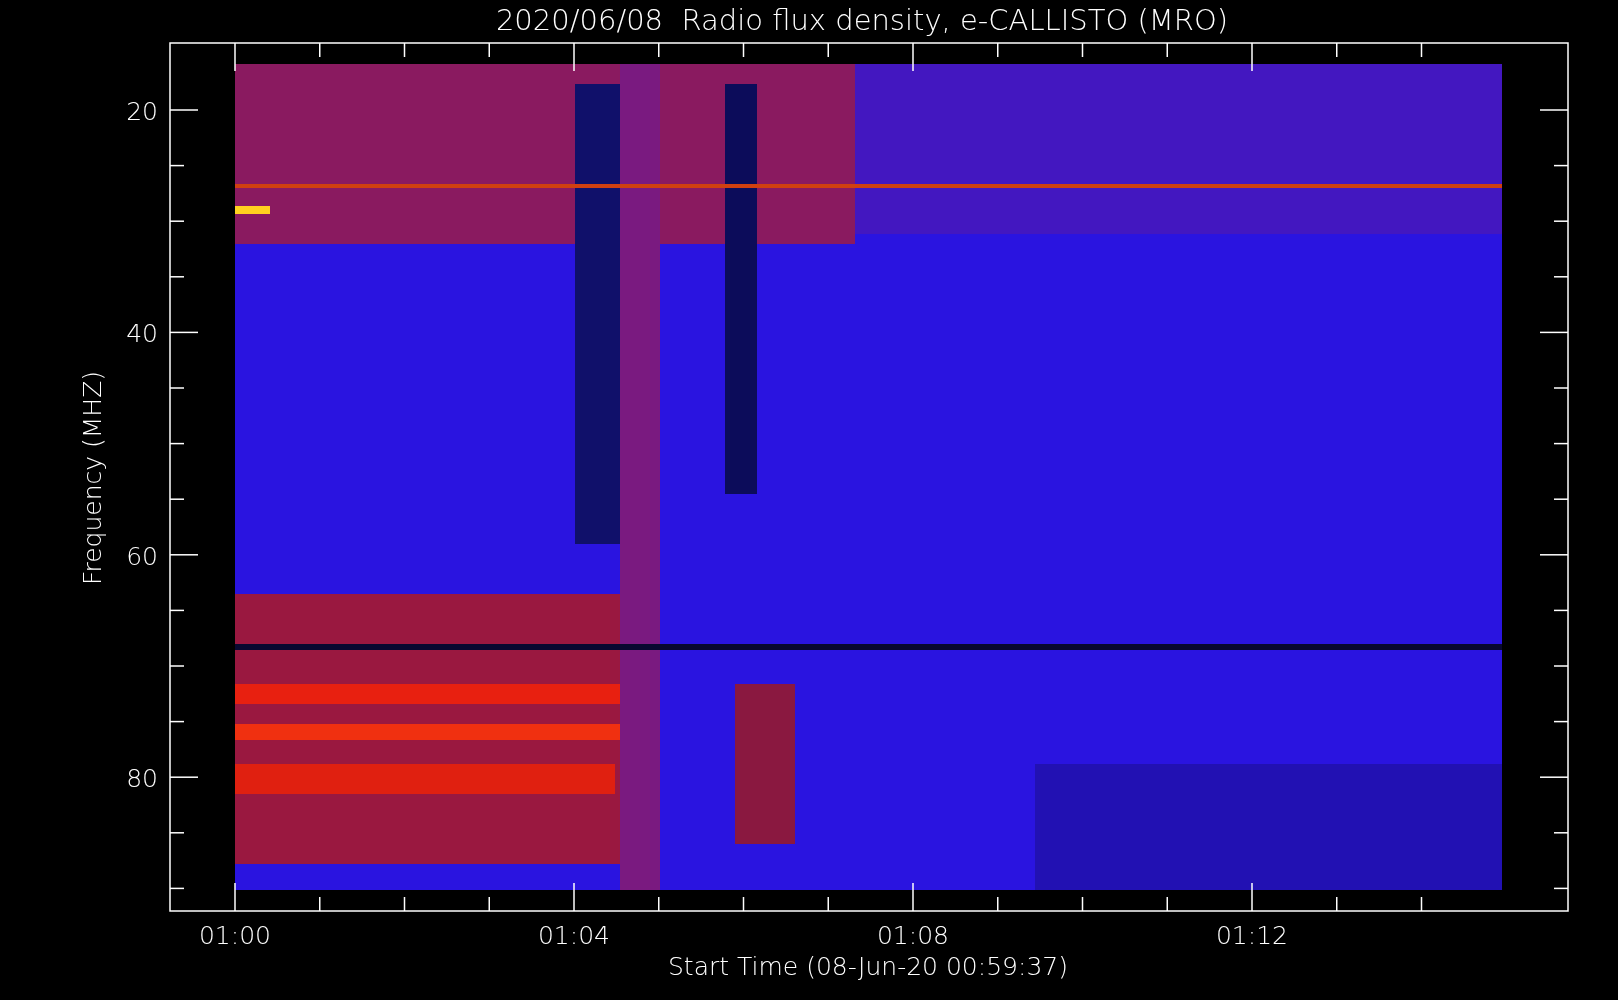 This screenshot has width=1618, height=1000. What do you see at coordinates (142, 556) in the screenshot?
I see `y-tick-label: 60` at bounding box center [142, 556].